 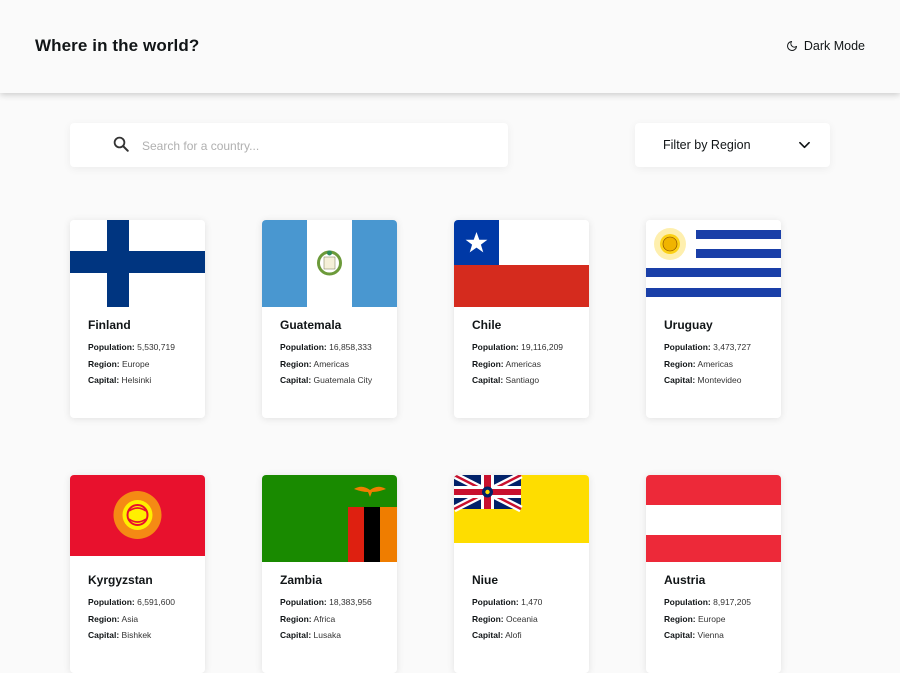 What do you see at coordinates (301, 580) in the screenshot?
I see `country-name: Zambia` at bounding box center [301, 580].